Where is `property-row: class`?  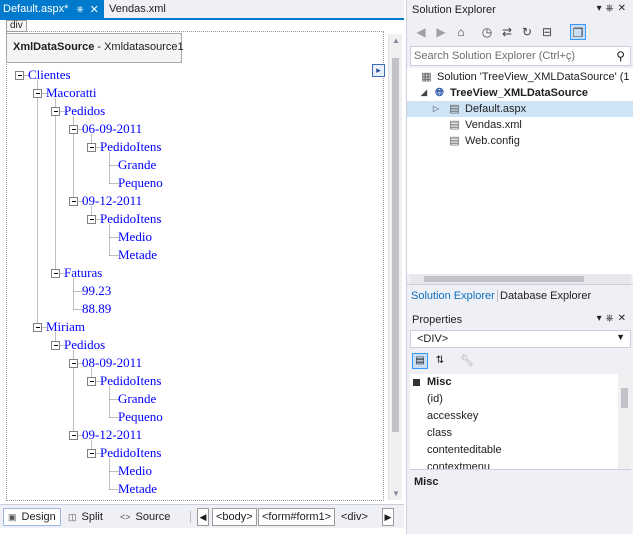 property-row: class is located at coordinates (512, 433).